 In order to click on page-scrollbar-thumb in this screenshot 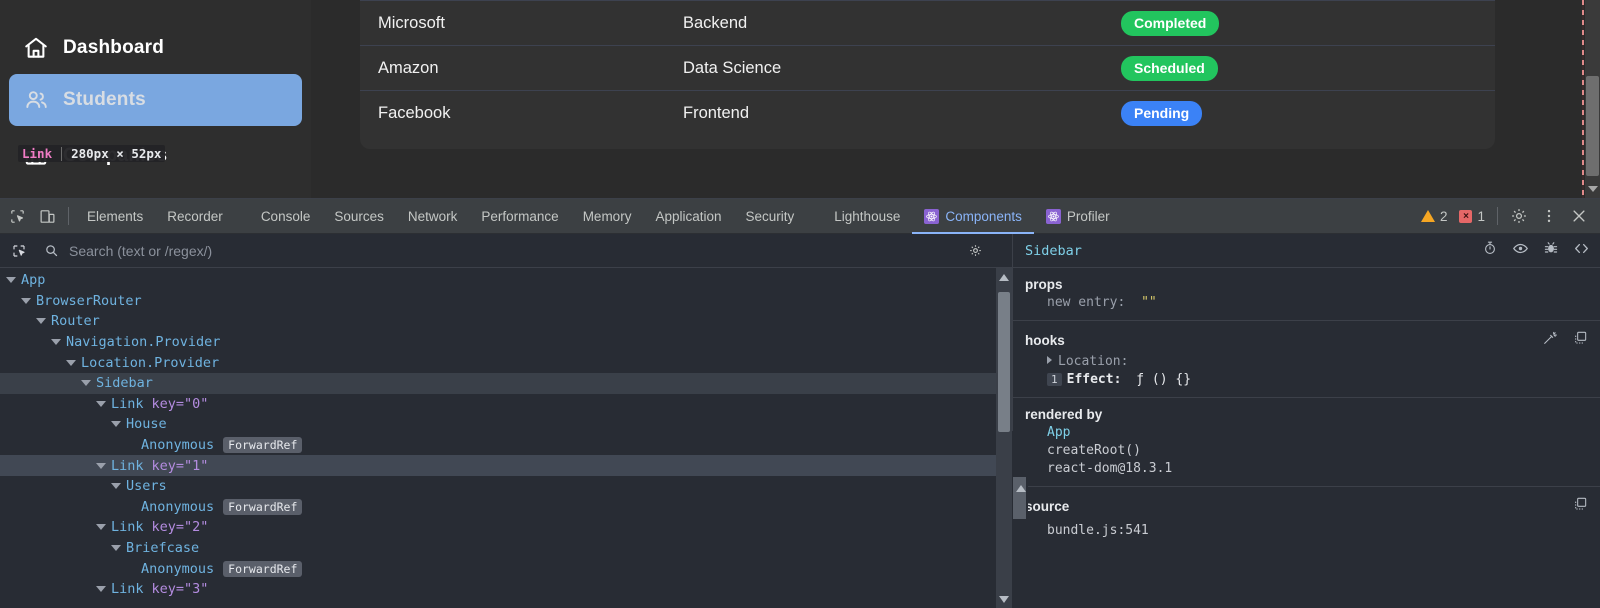, I will do `click(1592, 126)`.